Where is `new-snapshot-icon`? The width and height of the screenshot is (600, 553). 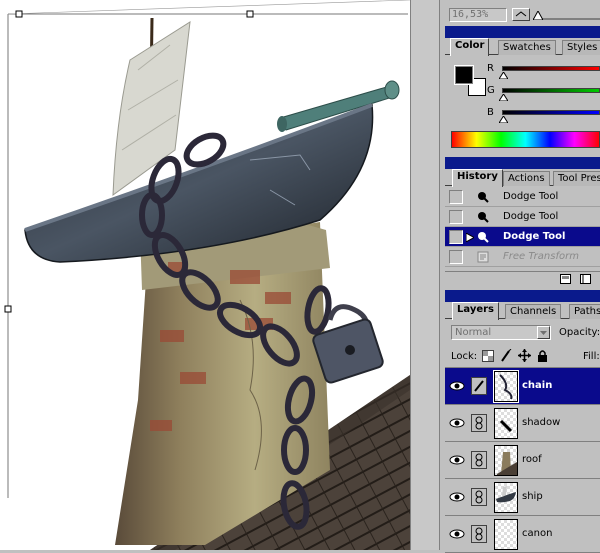
new-snapshot-icon is located at coordinates (585, 279).